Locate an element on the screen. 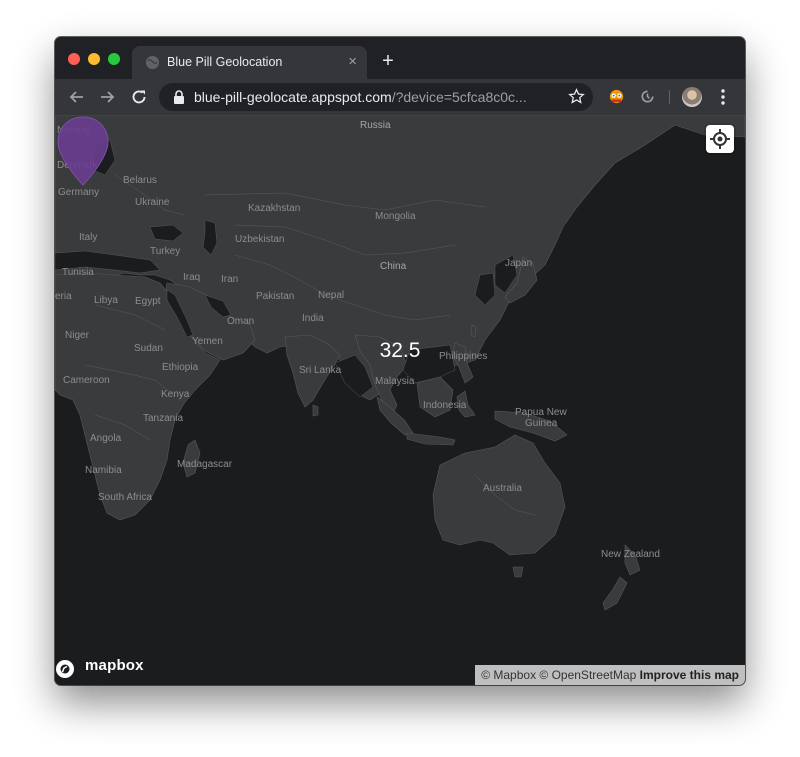 This screenshot has height=757, width=800. window-close-button is located at coordinates (74, 59).